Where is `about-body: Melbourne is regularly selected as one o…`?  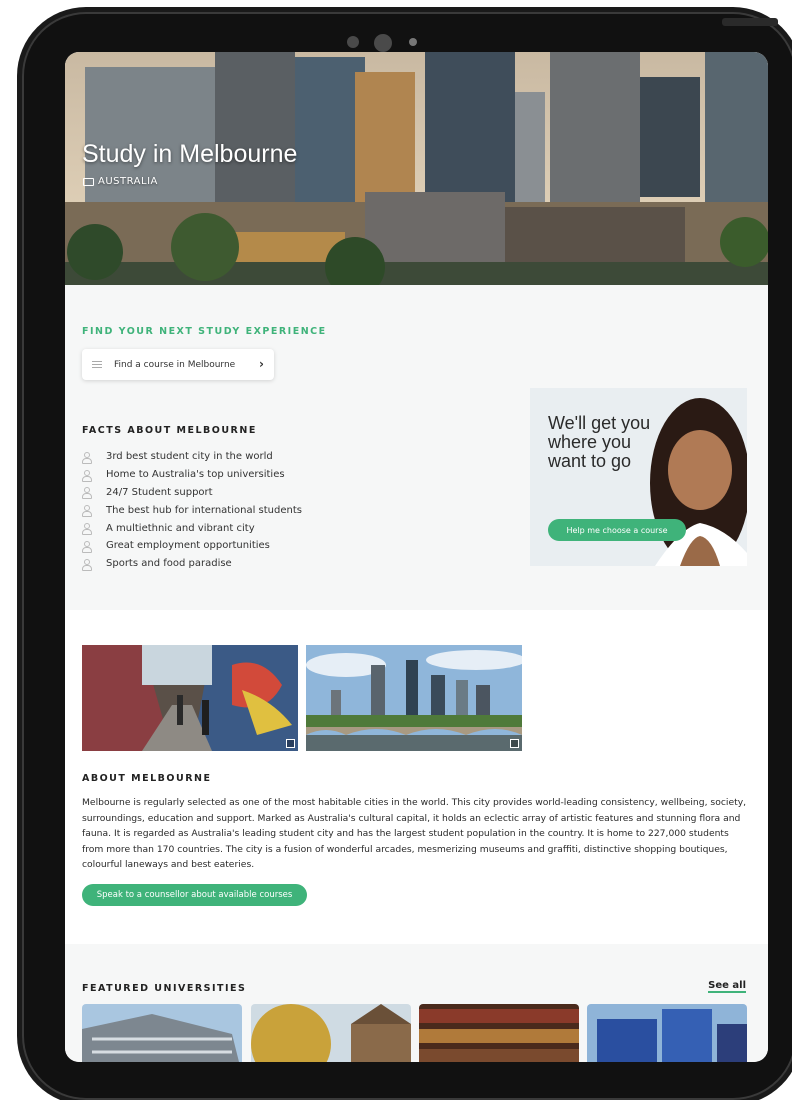
about-body: Melbourne is regularly selected as one o… is located at coordinates (414, 833).